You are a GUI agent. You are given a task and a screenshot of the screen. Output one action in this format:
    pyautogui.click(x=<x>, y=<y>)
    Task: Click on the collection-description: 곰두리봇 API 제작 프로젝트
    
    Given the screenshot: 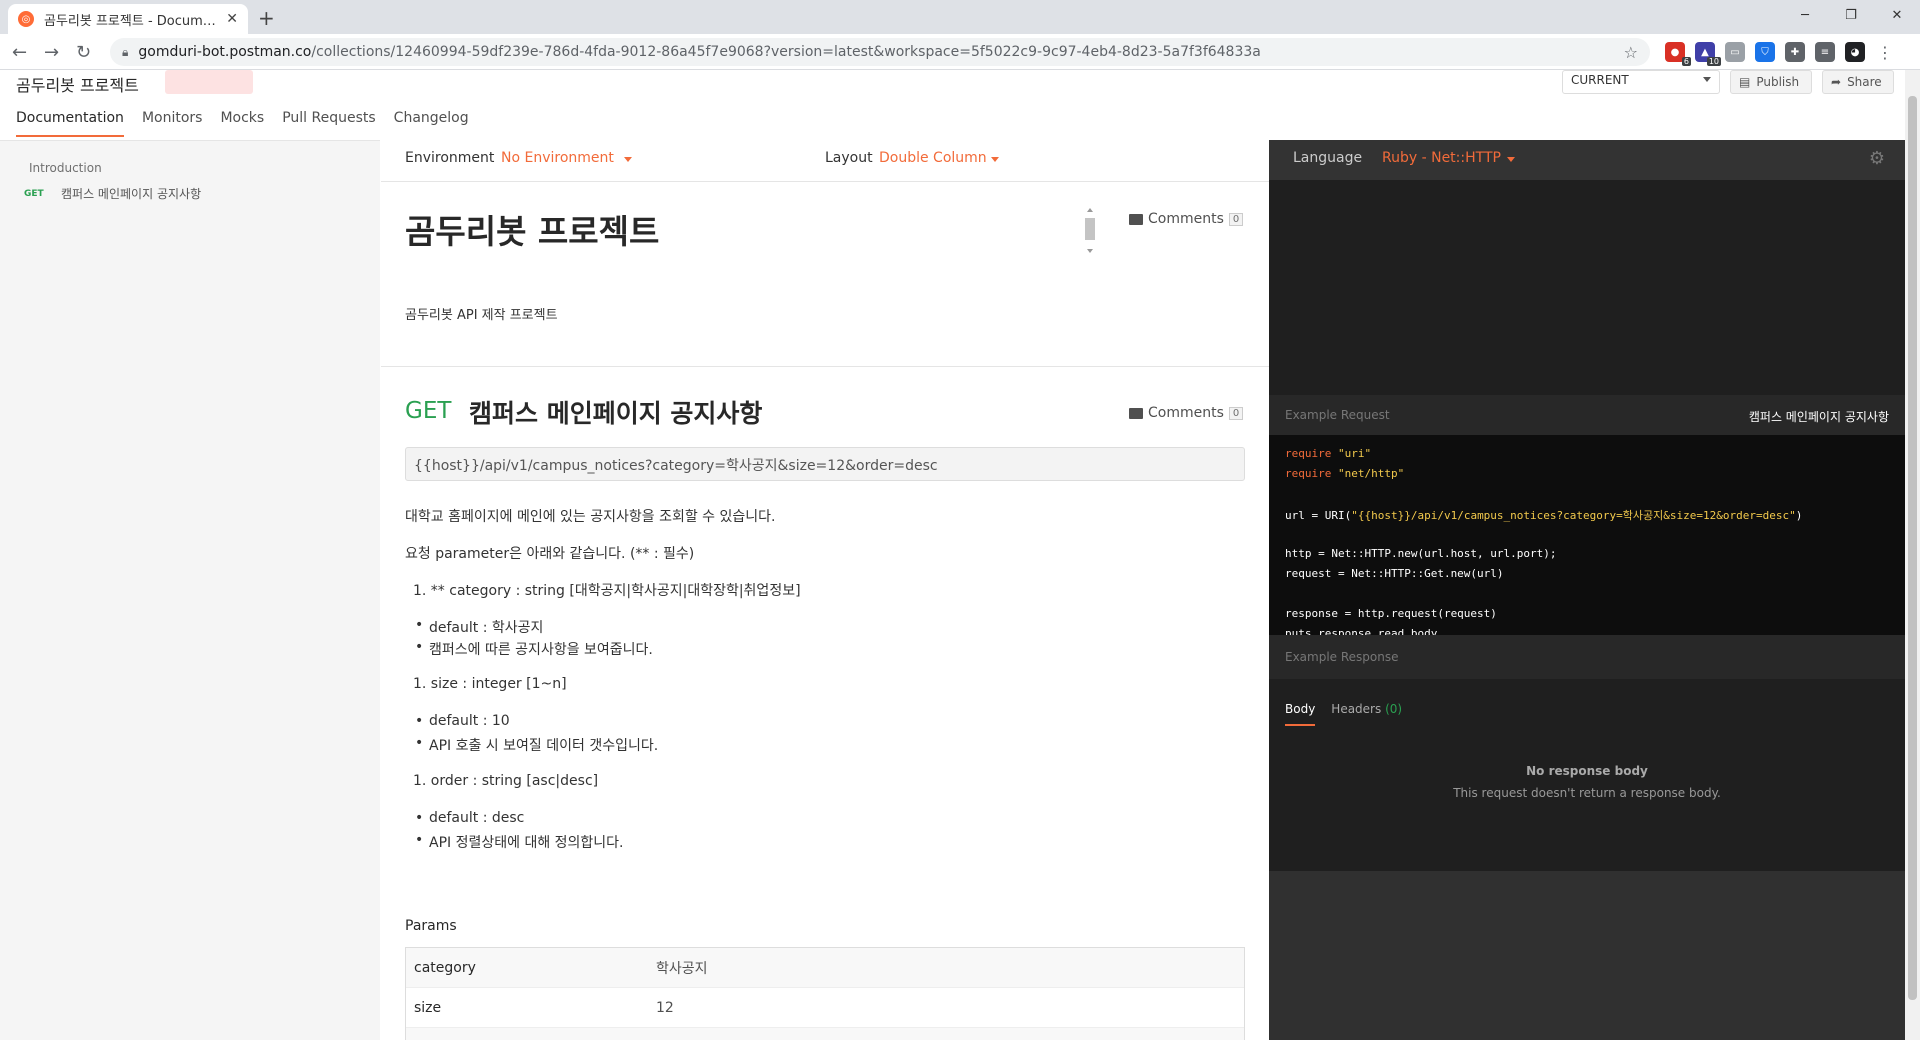 What is the action you would take?
    pyautogui.click(x=481, y=315)
    